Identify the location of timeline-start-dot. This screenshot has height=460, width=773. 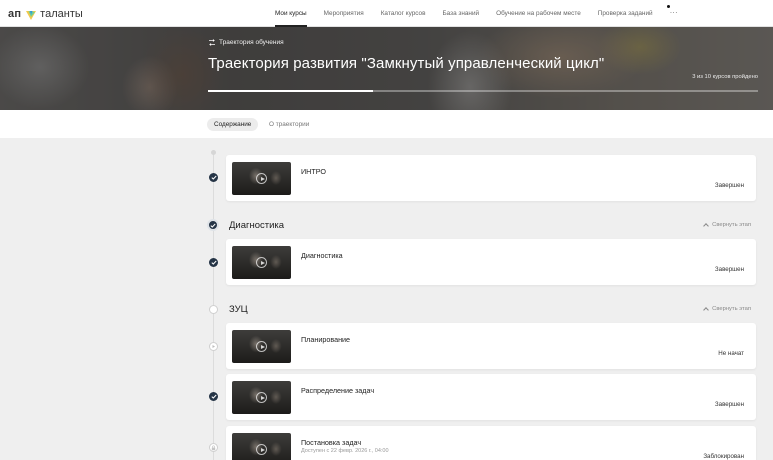
(213, 152).